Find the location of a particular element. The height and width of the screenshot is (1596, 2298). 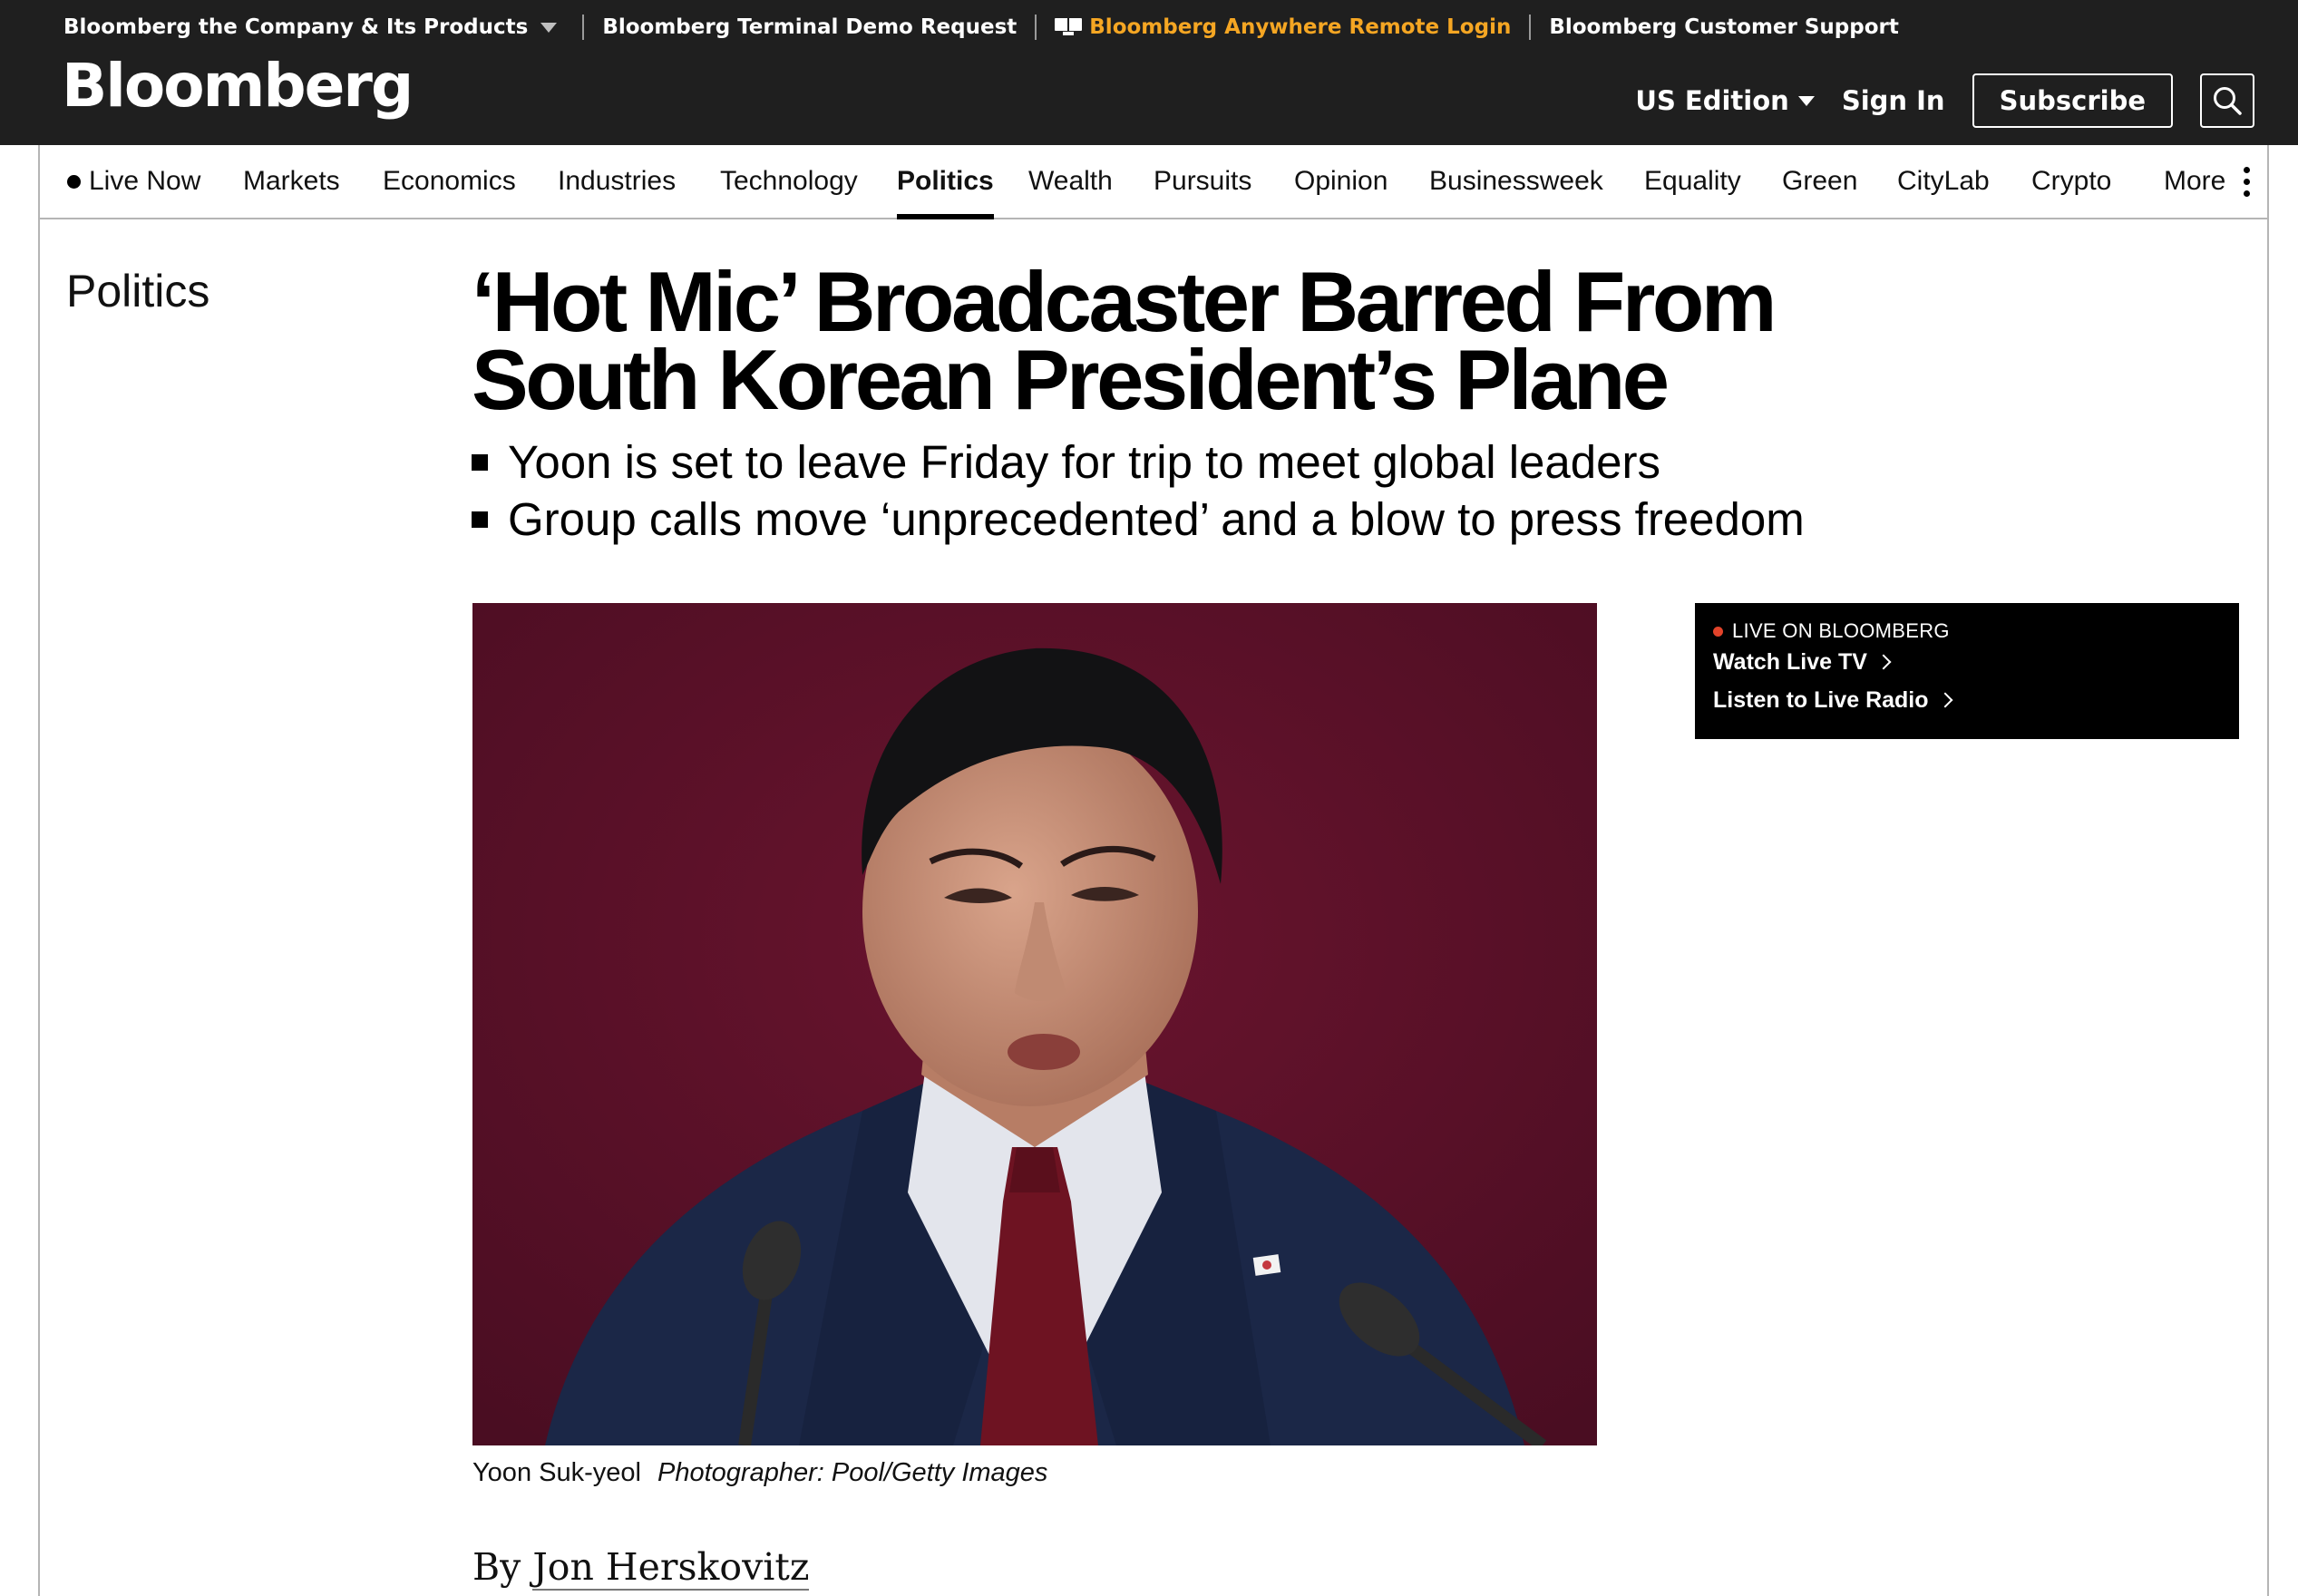

nav-item-equality: Equality is located at coordinates (1692, 181).